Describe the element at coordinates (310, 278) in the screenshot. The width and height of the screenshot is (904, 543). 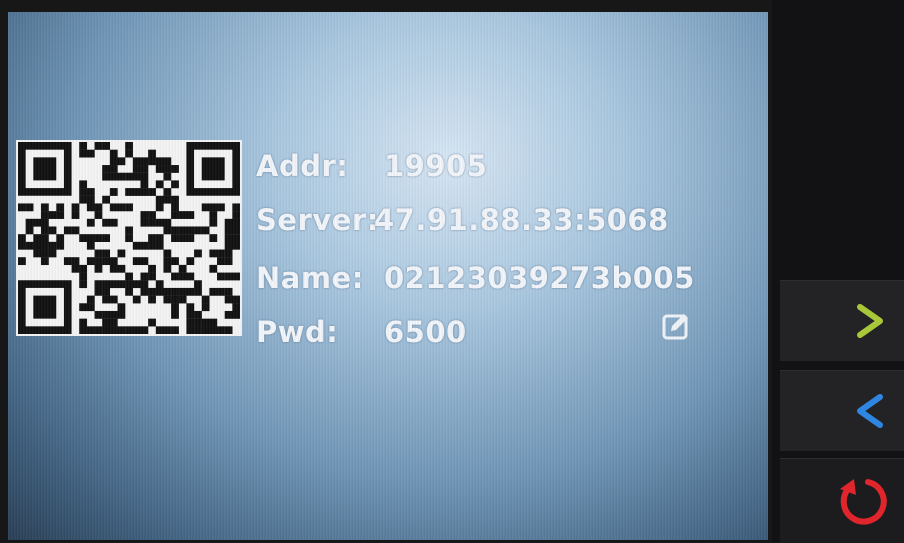
I see `name-label: Name:` at that location.